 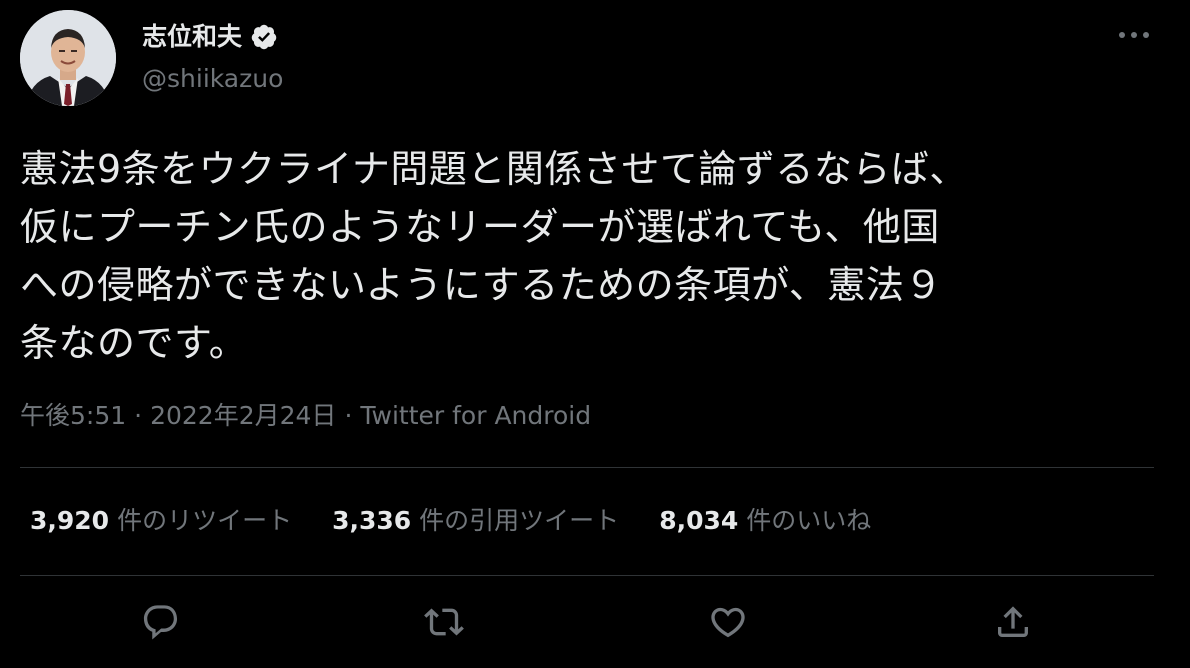 I want to click on quotes-label: 件の引用ツイート, so click(x=519, y=520).